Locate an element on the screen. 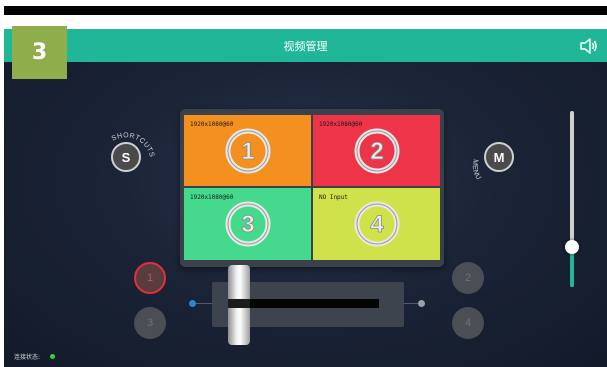 This screenshot has height=367, width=607. svg-text: 3 is located at coordinates (247, 224).